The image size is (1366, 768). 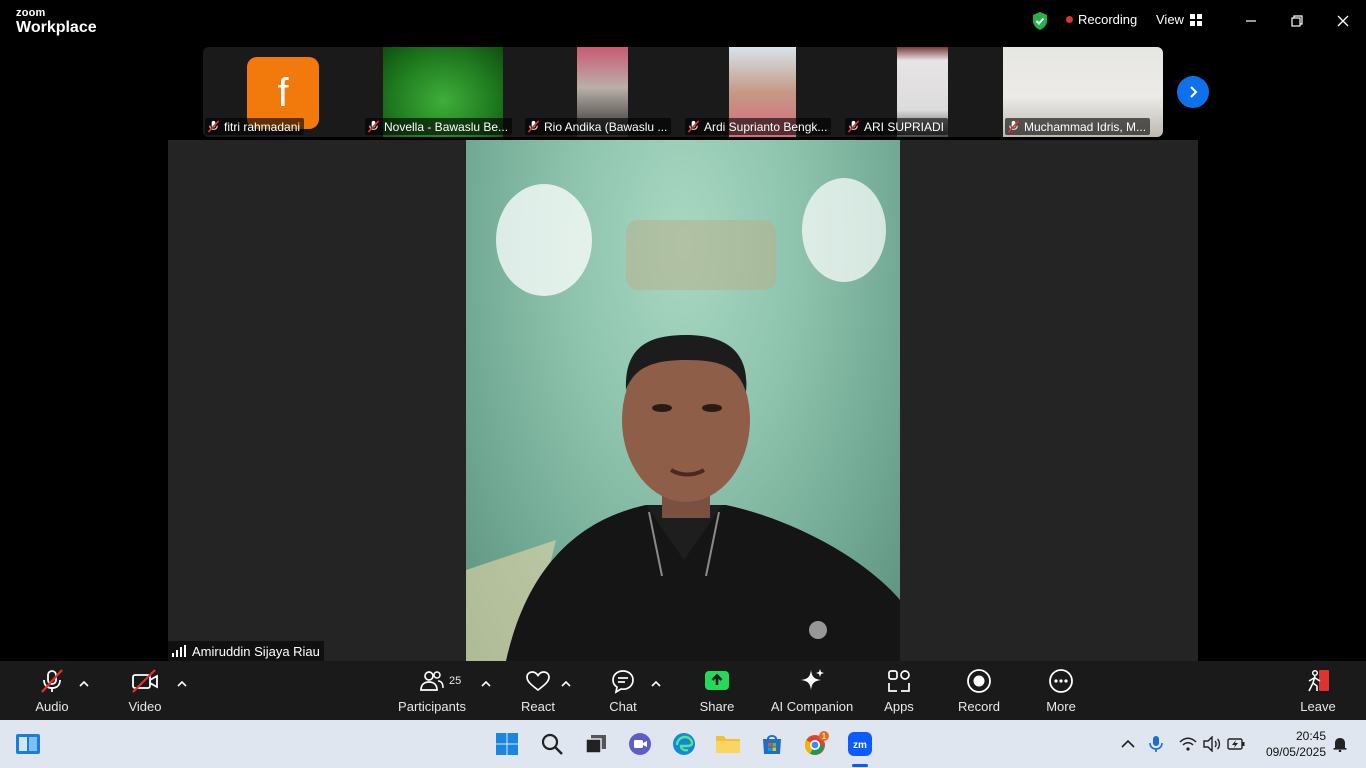 I want to click on store-icon, so click(x=772, y=744).